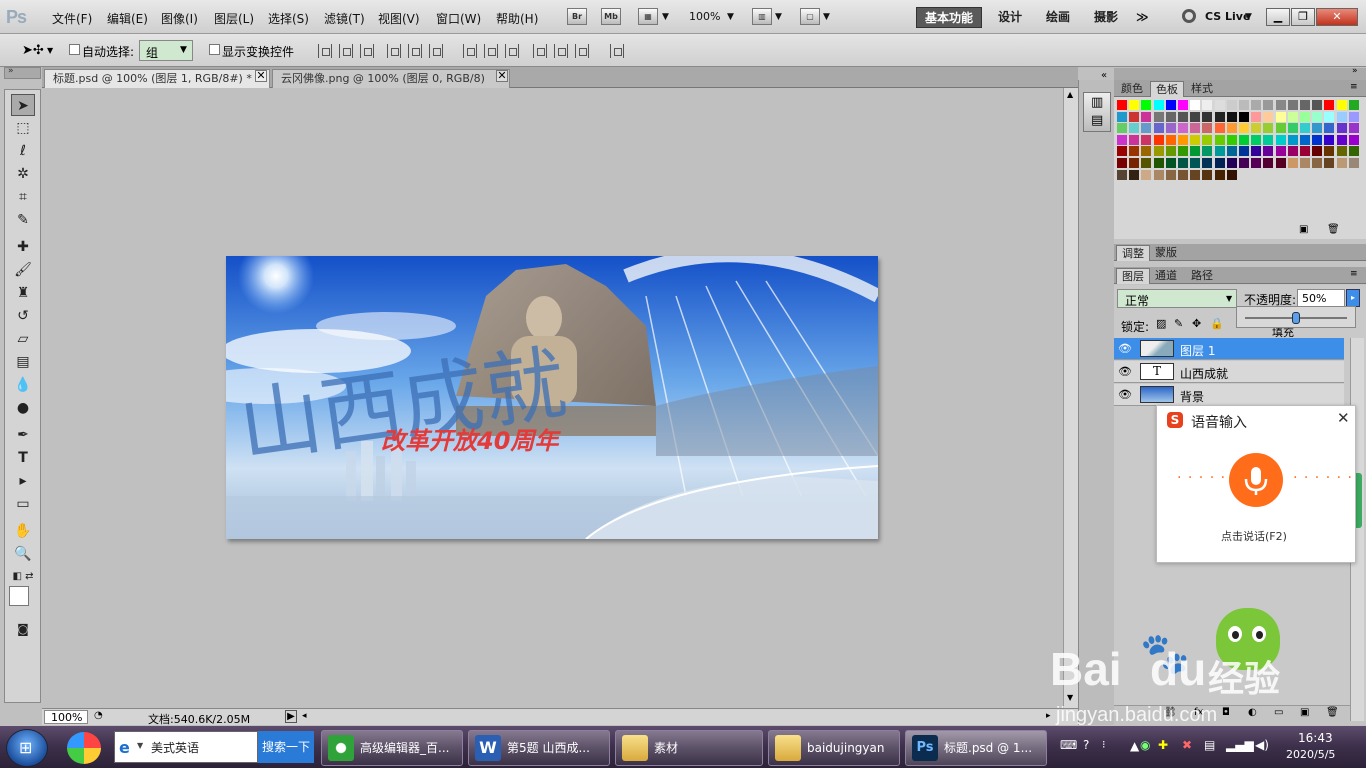 Image resolution: width=1366 pixels, height=768 pixels. Describe the element at coordinates (517, 18) in the screenshot. I see `menu-help: 帮助(H)` at that location.